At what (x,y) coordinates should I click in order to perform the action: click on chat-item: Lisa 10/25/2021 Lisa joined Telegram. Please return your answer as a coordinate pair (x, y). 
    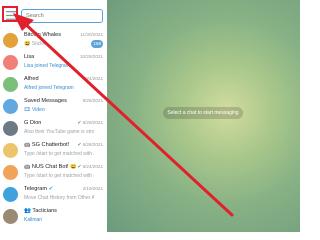
    Looking at the image, I should click on (53, 63).